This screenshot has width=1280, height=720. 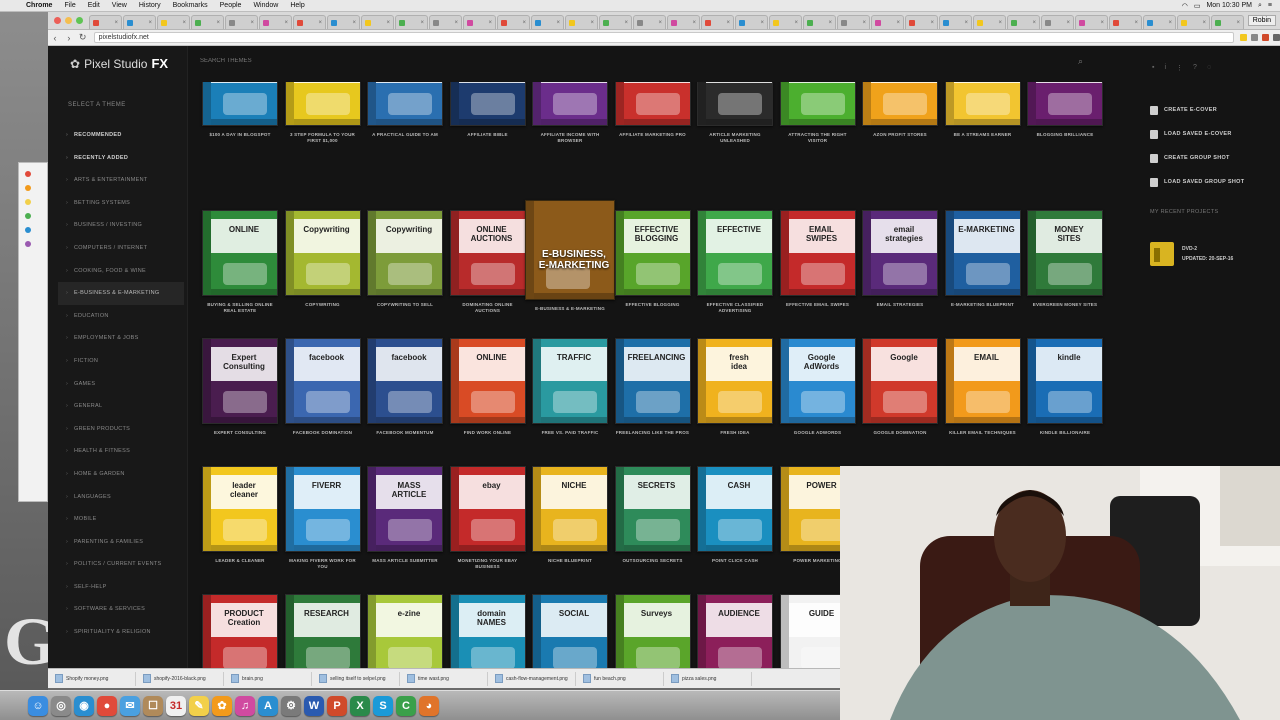 I want to click on theme-cover: EMAIL KILLER EMAIL TECHNIQUES, so click(x=982, y=387).